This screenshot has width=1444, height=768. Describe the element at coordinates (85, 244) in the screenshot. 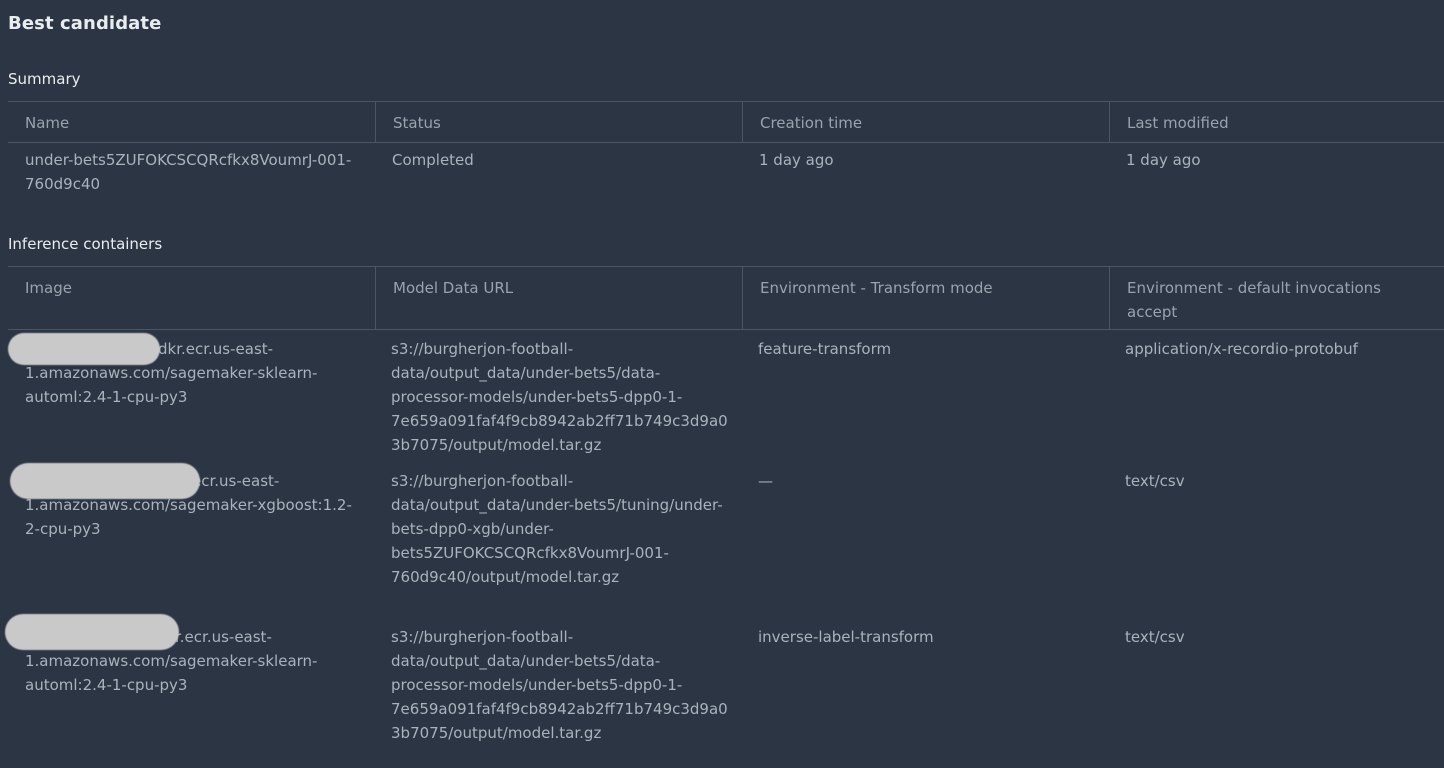

I see `inference-containers-heading: Inference containers` at that location.